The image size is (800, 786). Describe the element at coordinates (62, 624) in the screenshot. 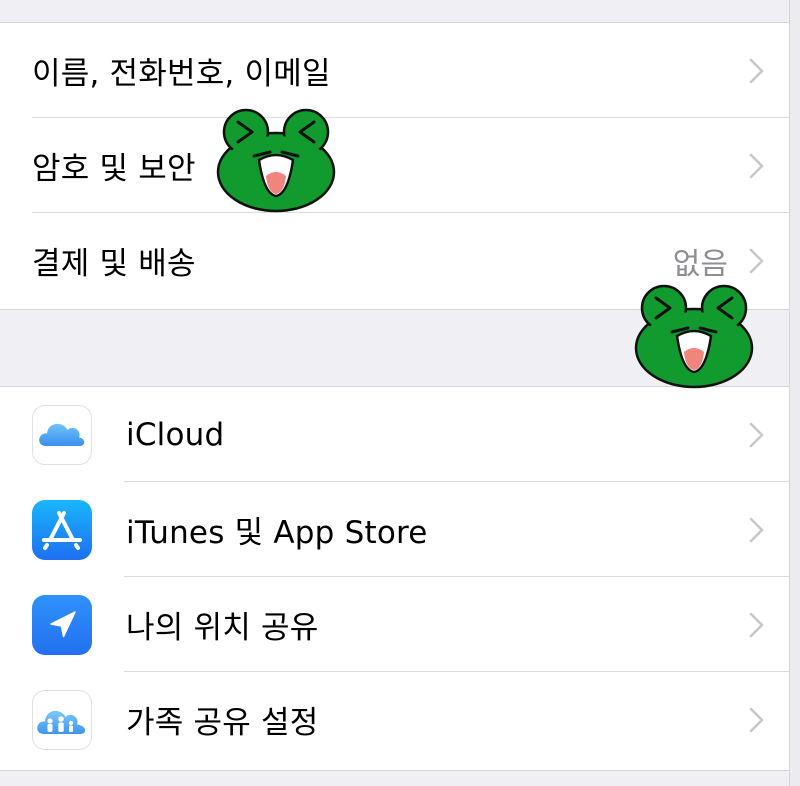

I see `location-arrow-icon` at that location.